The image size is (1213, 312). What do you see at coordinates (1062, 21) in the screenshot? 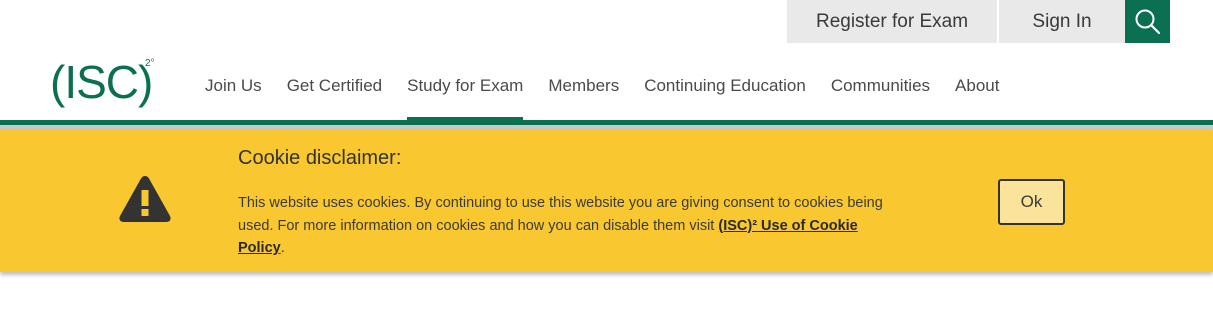
I see `sign-in-button: Sign In` at bounding box center [1062, 21].